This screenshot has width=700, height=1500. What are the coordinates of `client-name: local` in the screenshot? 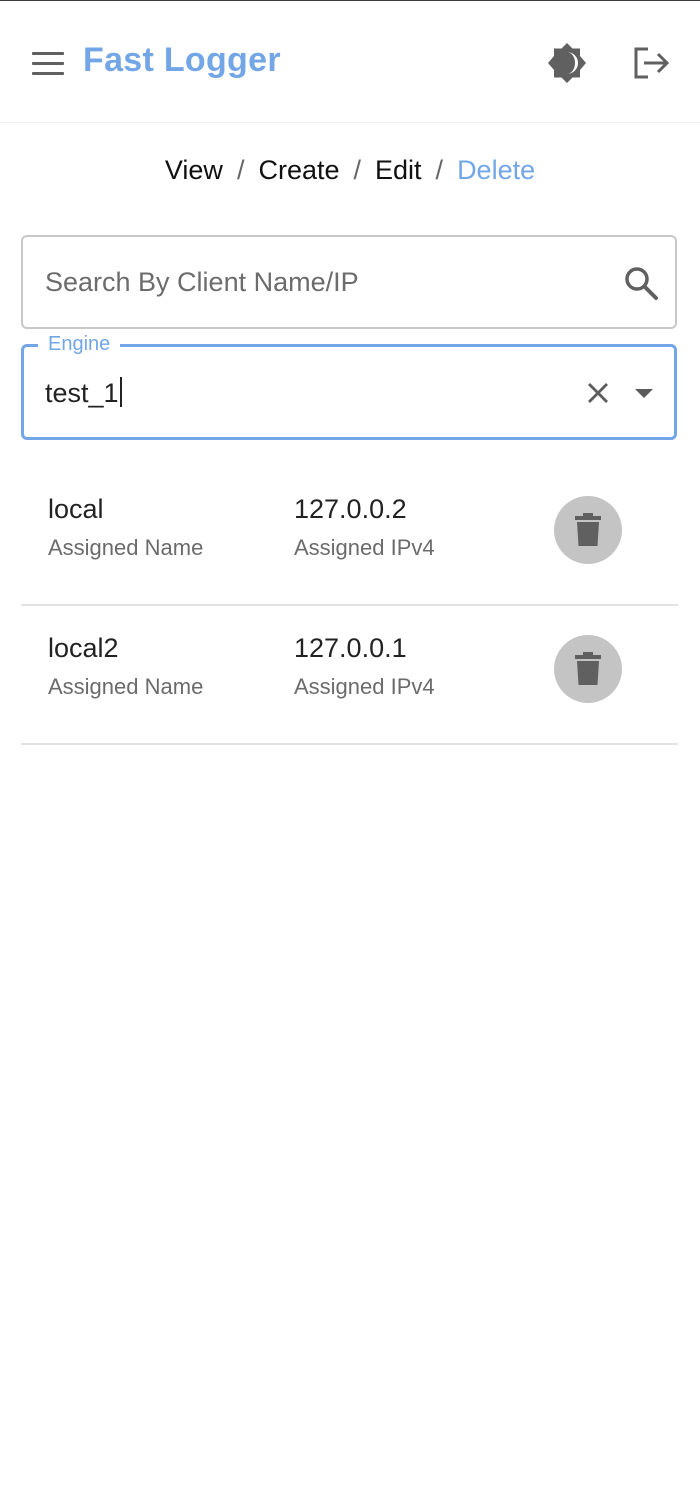 It's located at (76, 509).